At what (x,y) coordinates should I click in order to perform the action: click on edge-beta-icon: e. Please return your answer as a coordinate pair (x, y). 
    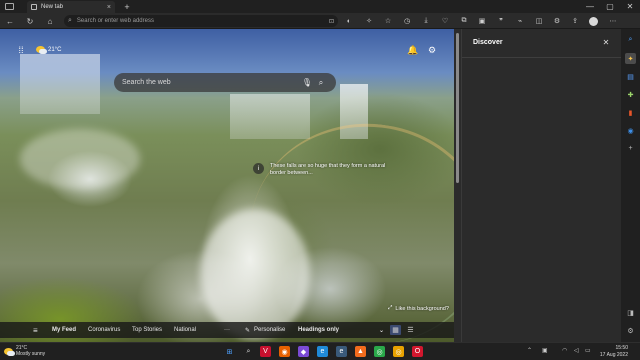
    Looking at the image, I should click on (341, 351).